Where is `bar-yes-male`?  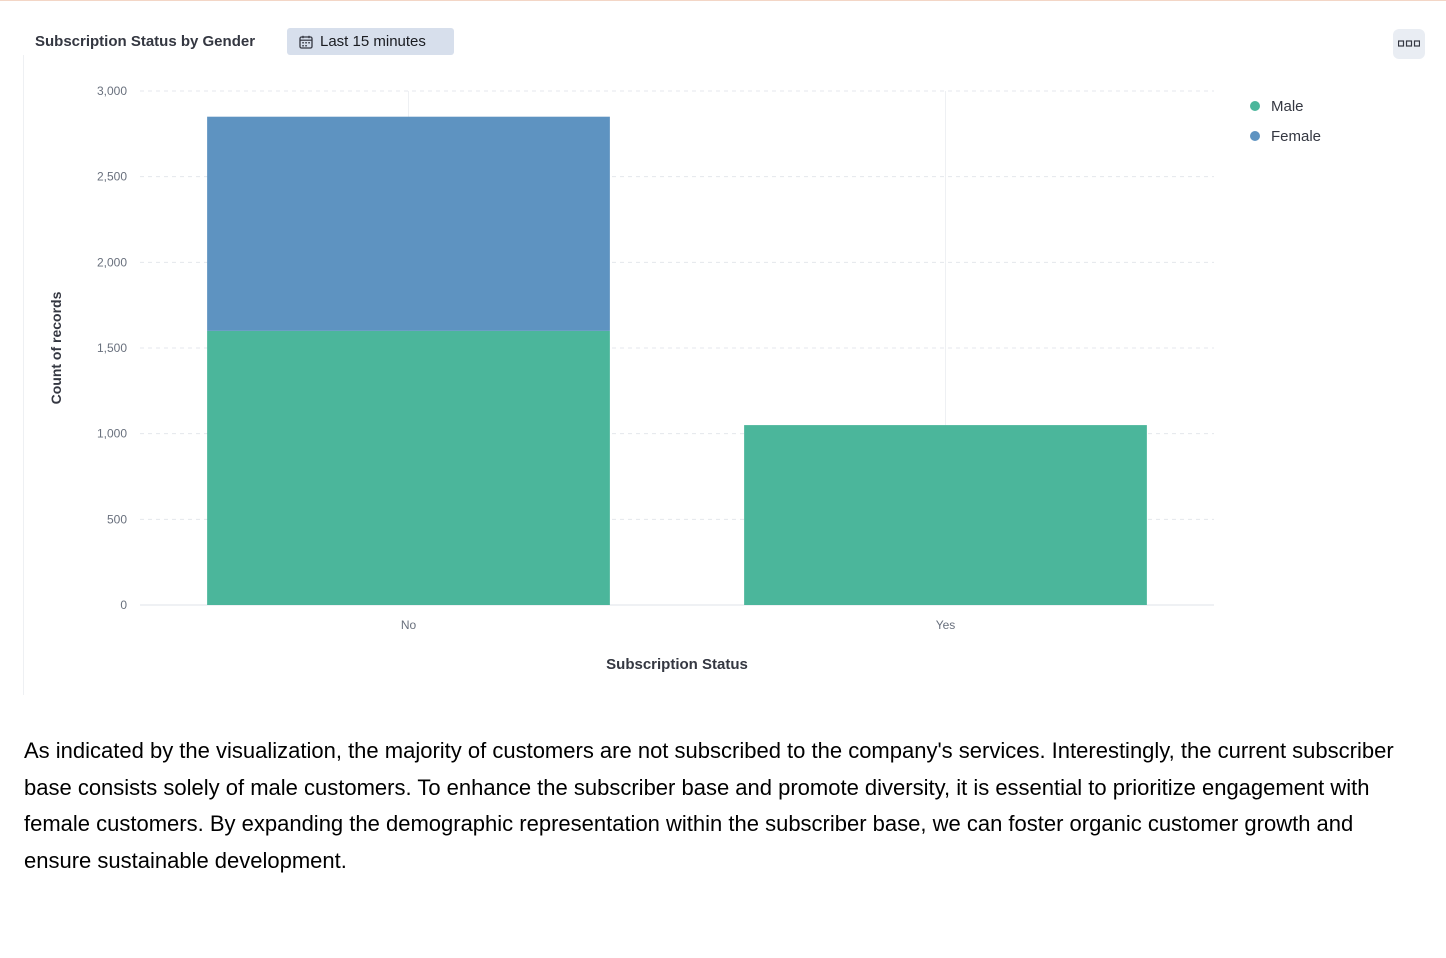
bar-yes-male is located at coordinates (945, 515).